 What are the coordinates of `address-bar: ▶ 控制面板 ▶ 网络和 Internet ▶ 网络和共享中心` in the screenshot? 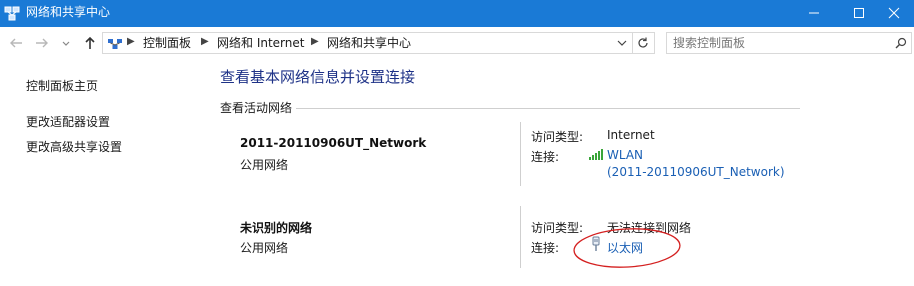 It's located at (457, 43).